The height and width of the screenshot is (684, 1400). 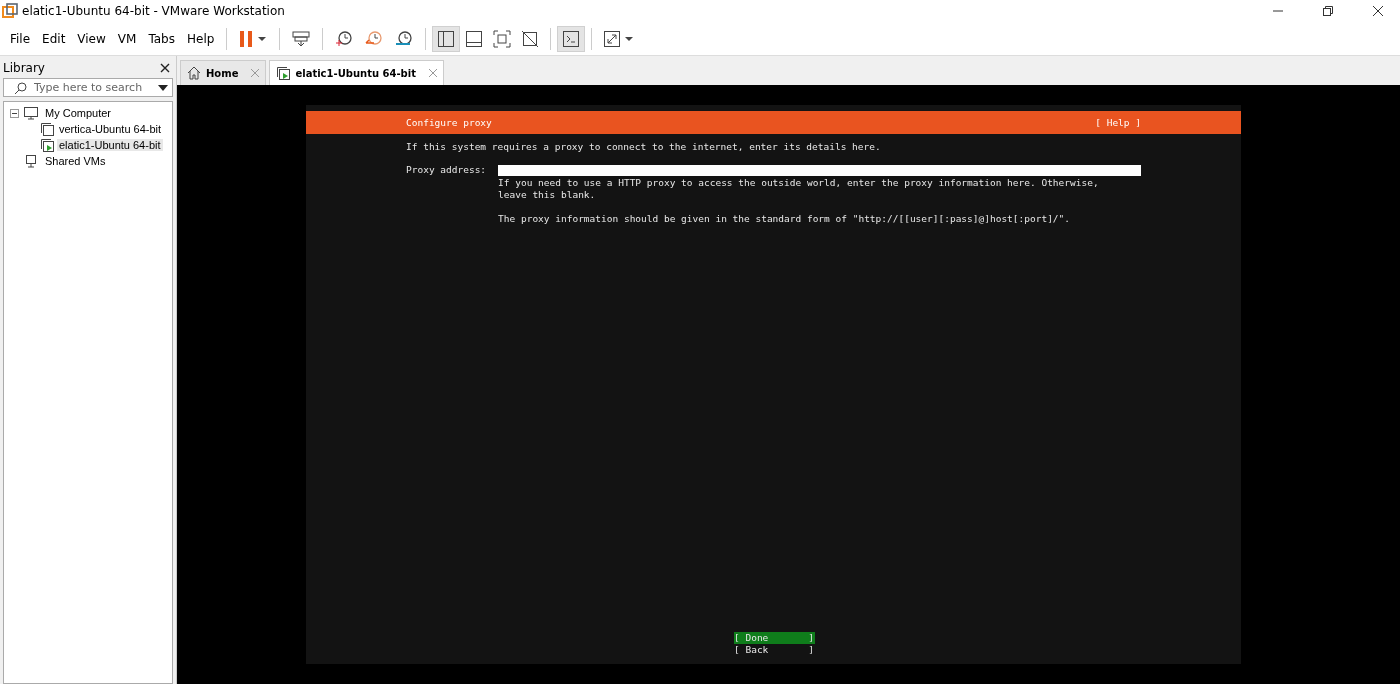 What do you see at coordinates (110, 129) in the screenshot?
I see `tree-item: vertica-Ubuntu 64-bit` at bounding box center [110, 129].